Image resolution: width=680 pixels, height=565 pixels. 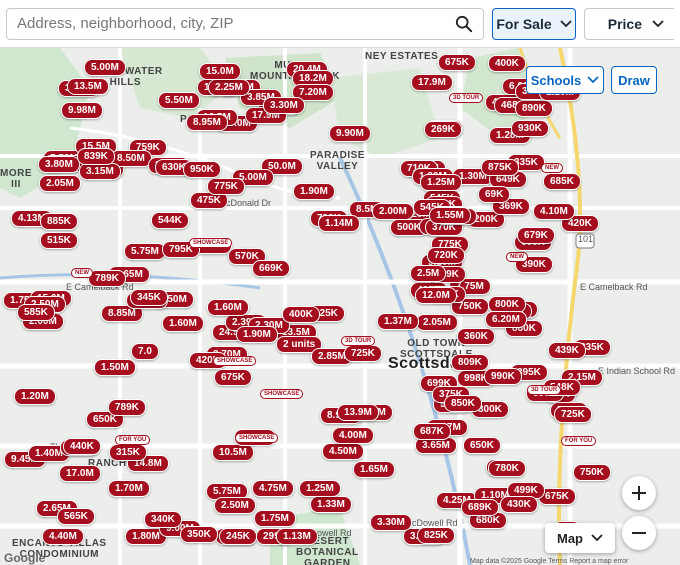 I want to click on listing-price-pin: 5.00M, so click(x=105, y=67).